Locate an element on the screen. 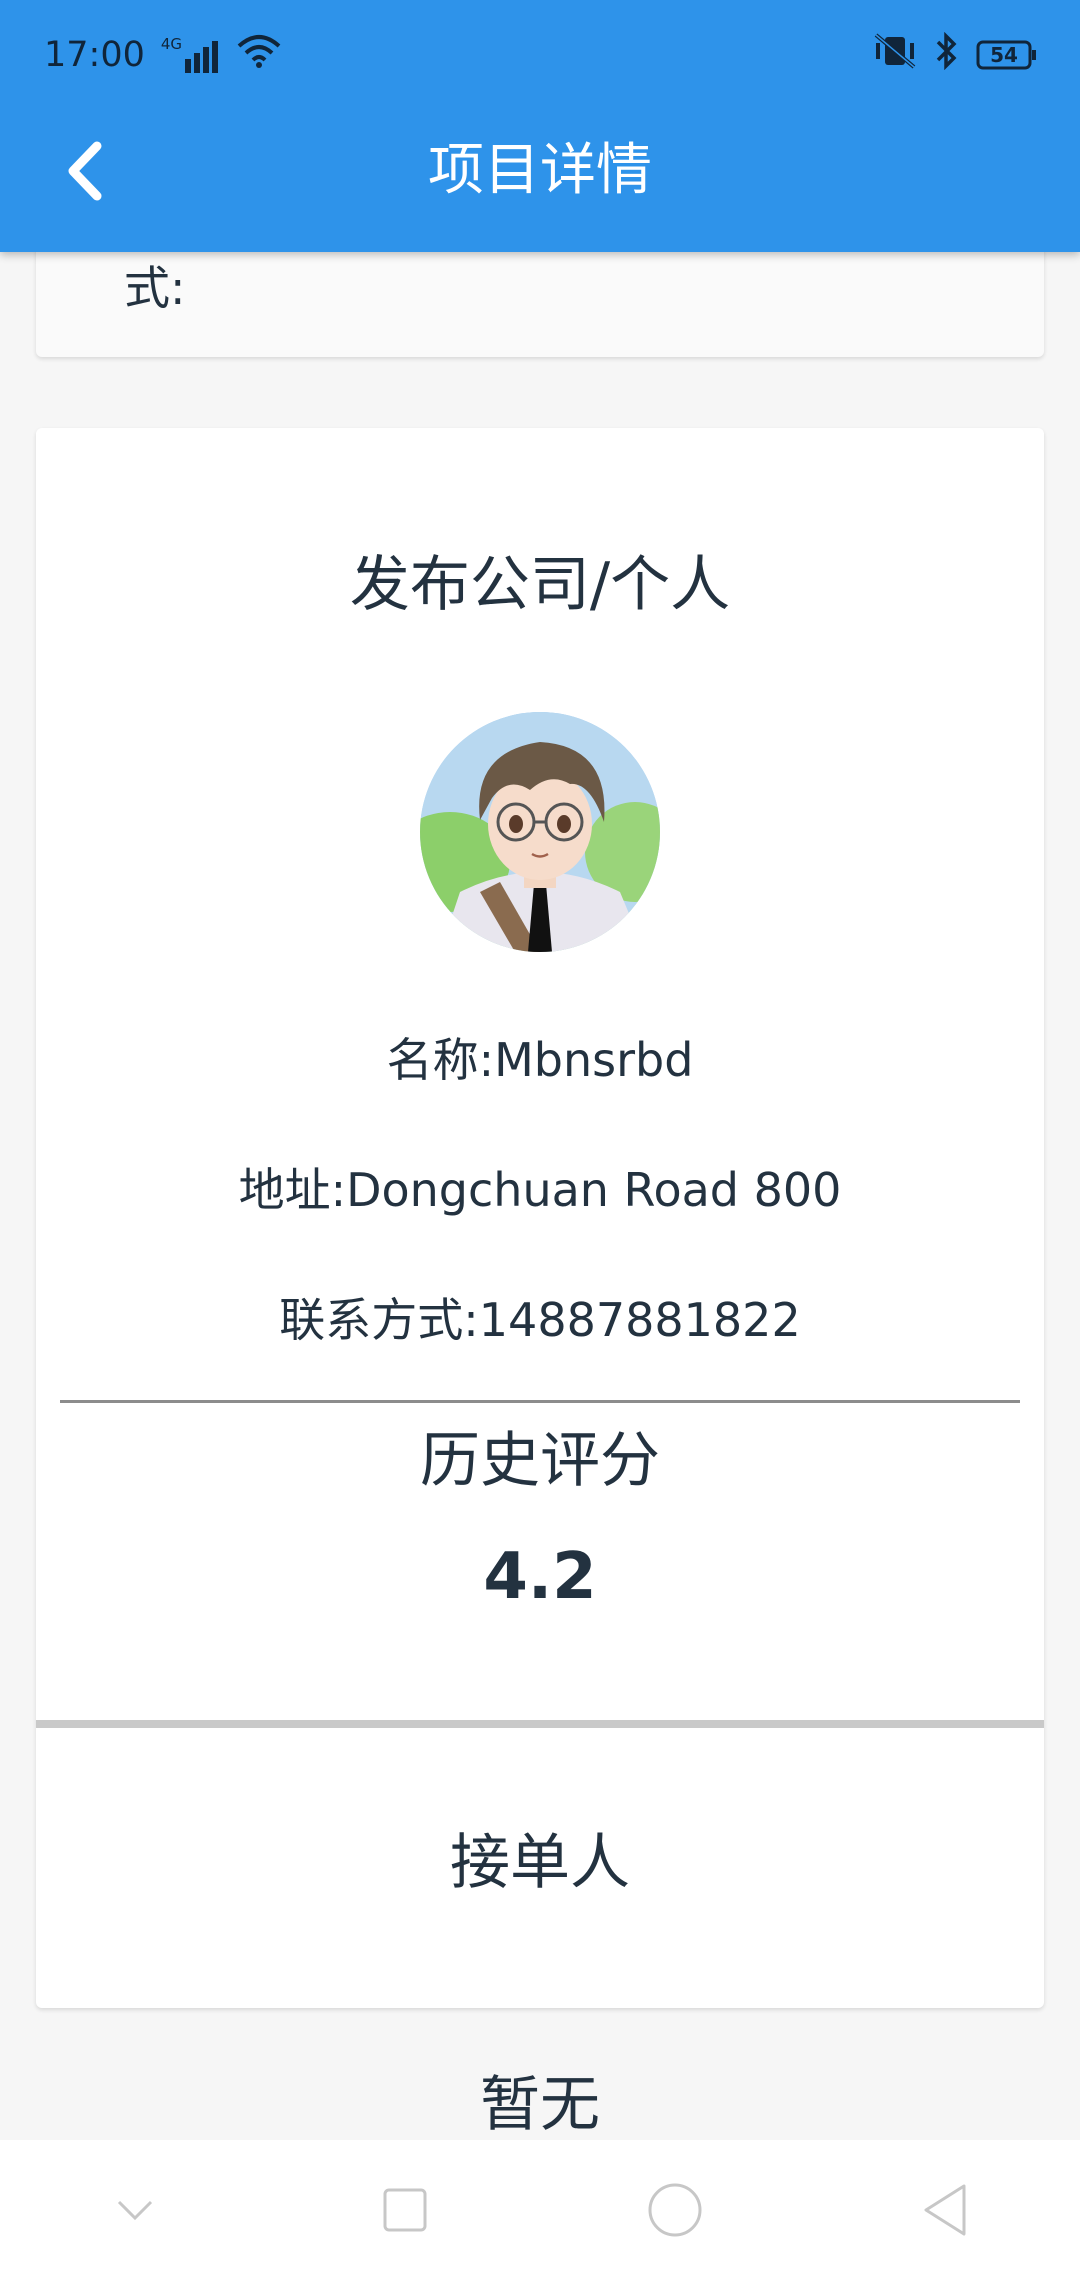  system-nav-bar is located at coordinates (540, 2210).